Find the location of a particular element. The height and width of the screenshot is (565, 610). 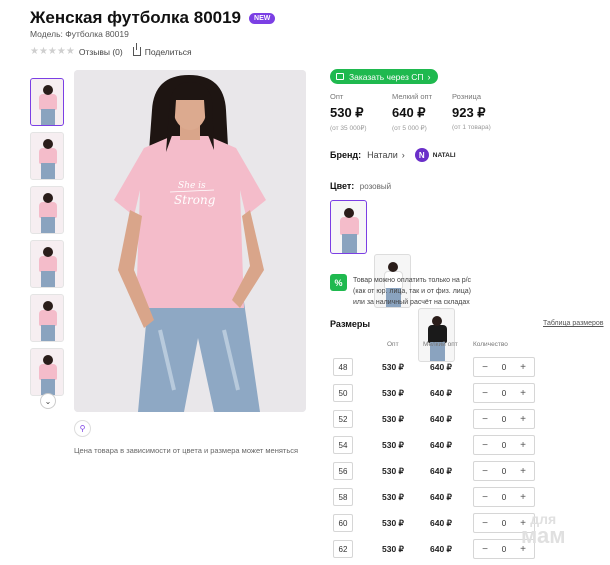

brand-logo-icon: N is located at coordinates (421, 155).